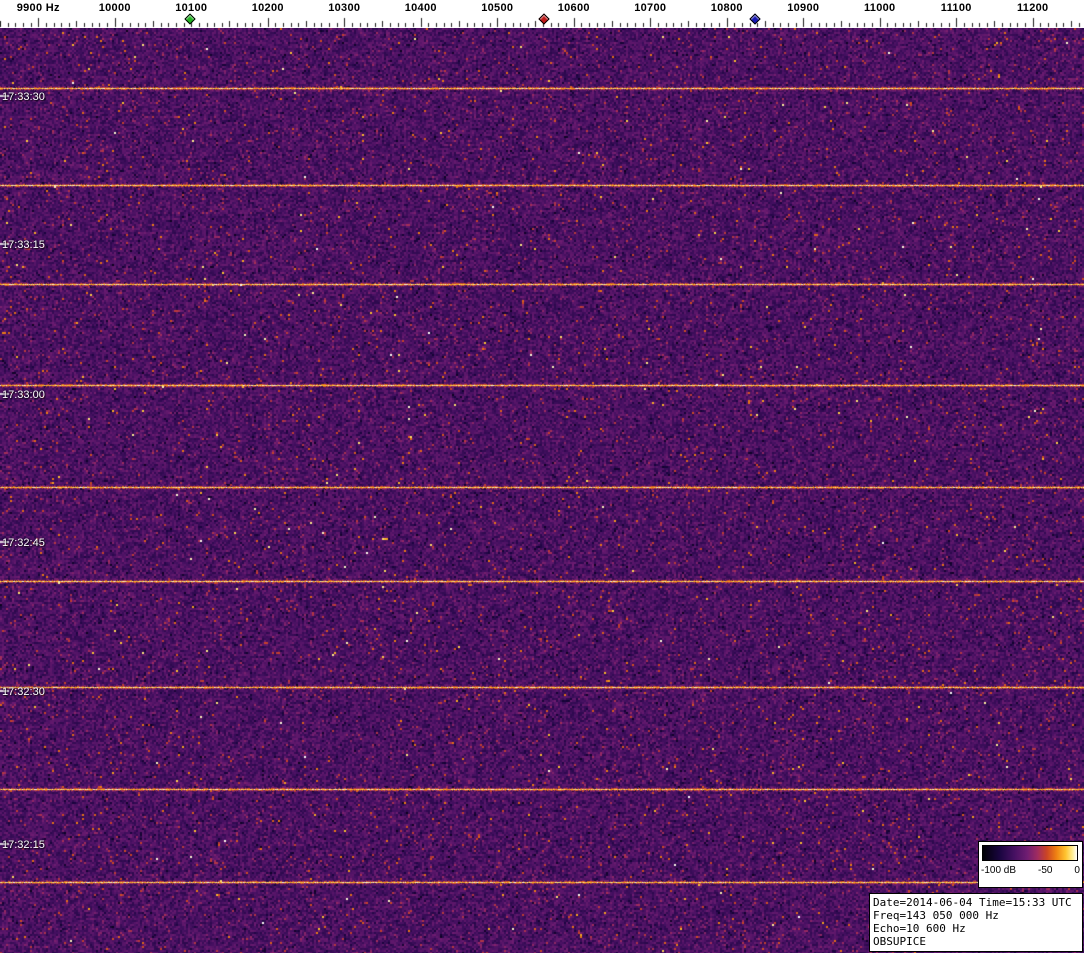 The width and height of the screenshot is (1084, 953). Describe the element at coordinates (114, 8) in the screenshot. I see `freq-tick-label: 10000` at that location.